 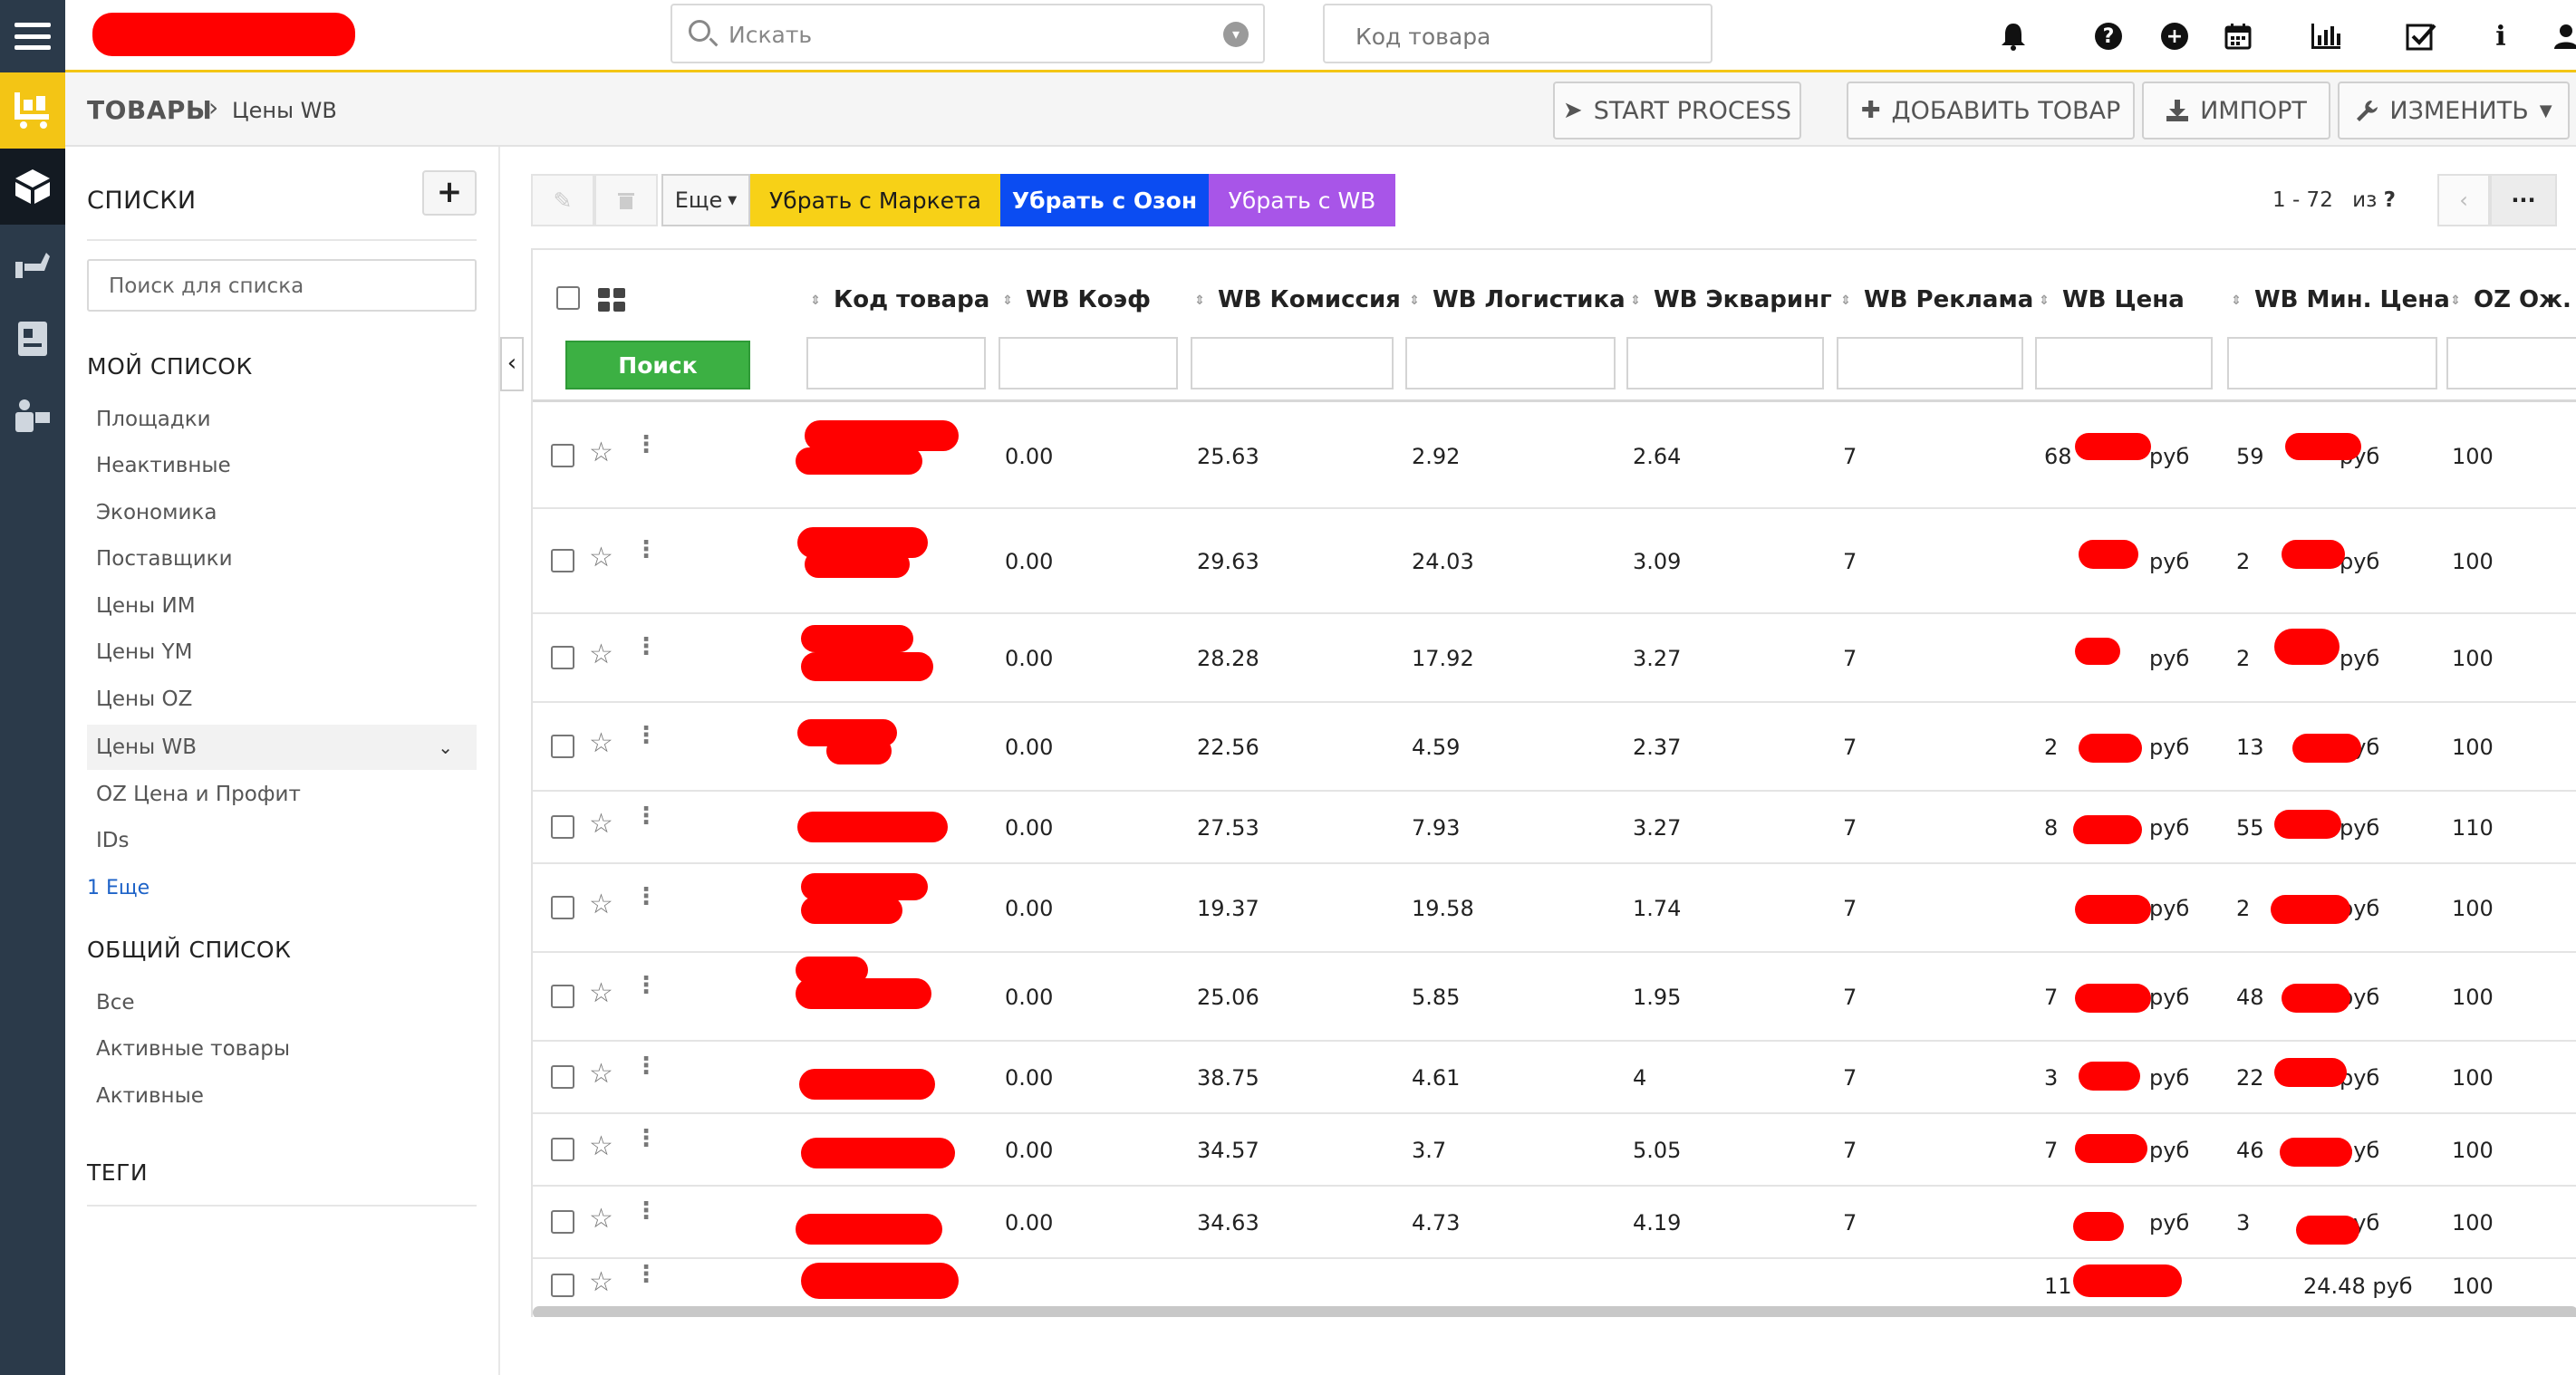 I want to click on filter-logistics-input, so click(x=1510, y=363).